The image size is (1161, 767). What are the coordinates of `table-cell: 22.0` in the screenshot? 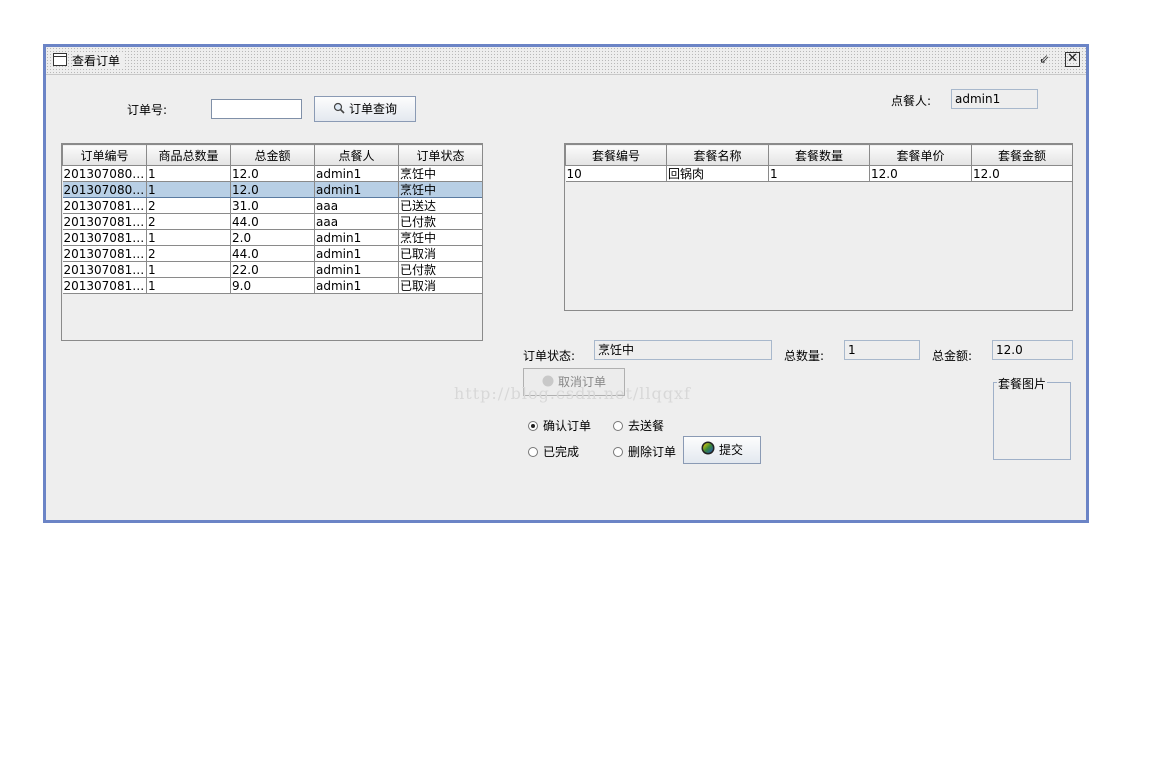 It's located at (272, 269).